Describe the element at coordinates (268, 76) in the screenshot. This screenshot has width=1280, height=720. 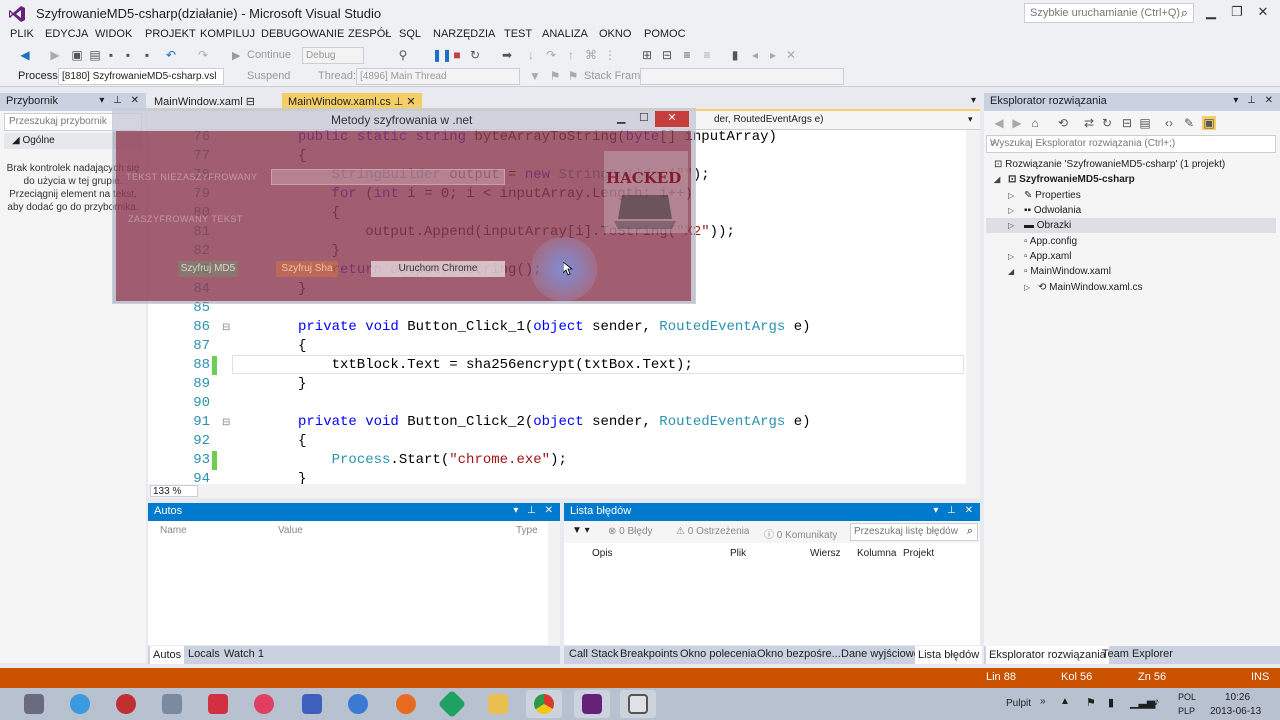
I see `suspend-button: Suspend` at that location.